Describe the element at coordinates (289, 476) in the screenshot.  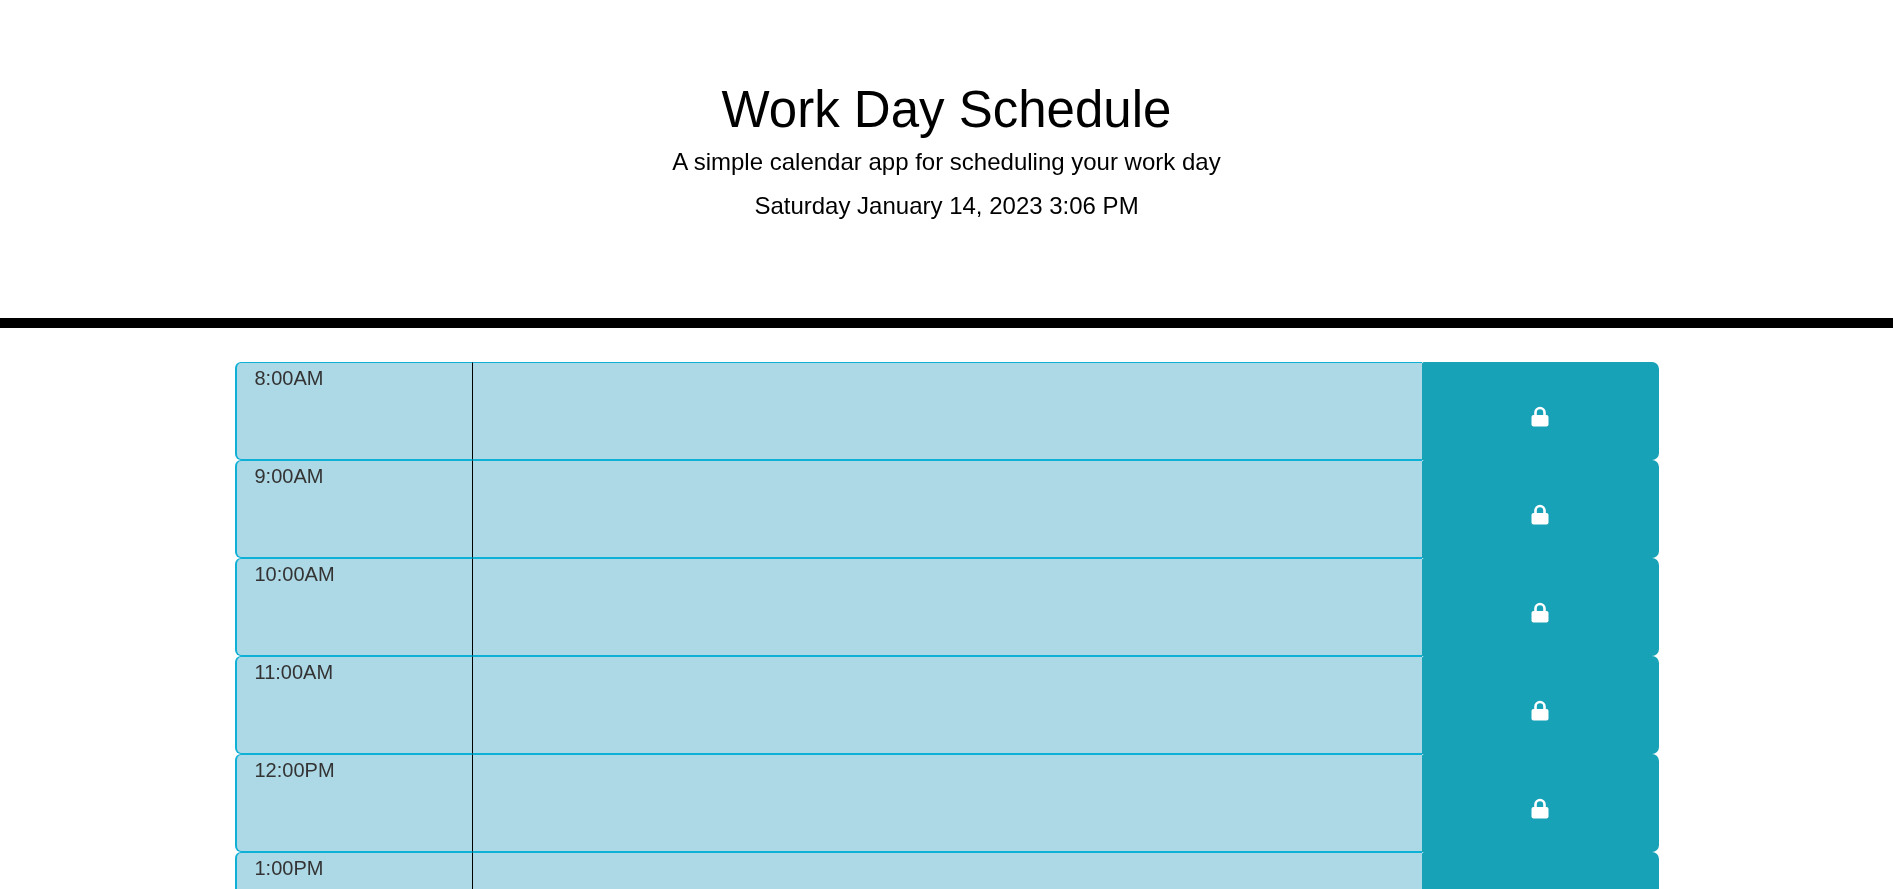
I see `hour-label: 9:00AM` at that location.